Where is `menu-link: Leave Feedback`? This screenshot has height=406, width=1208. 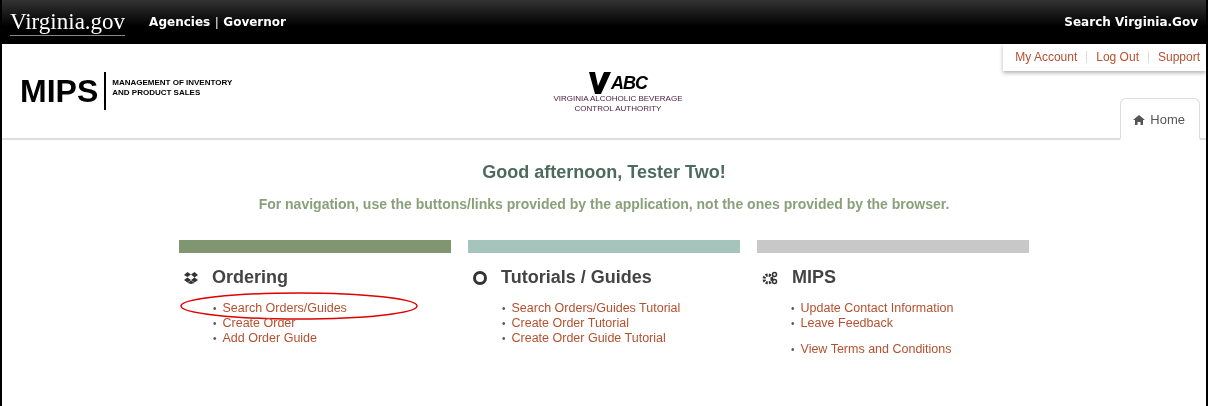
menu-link: Leave Feedback is located at coordinates (846, 323).